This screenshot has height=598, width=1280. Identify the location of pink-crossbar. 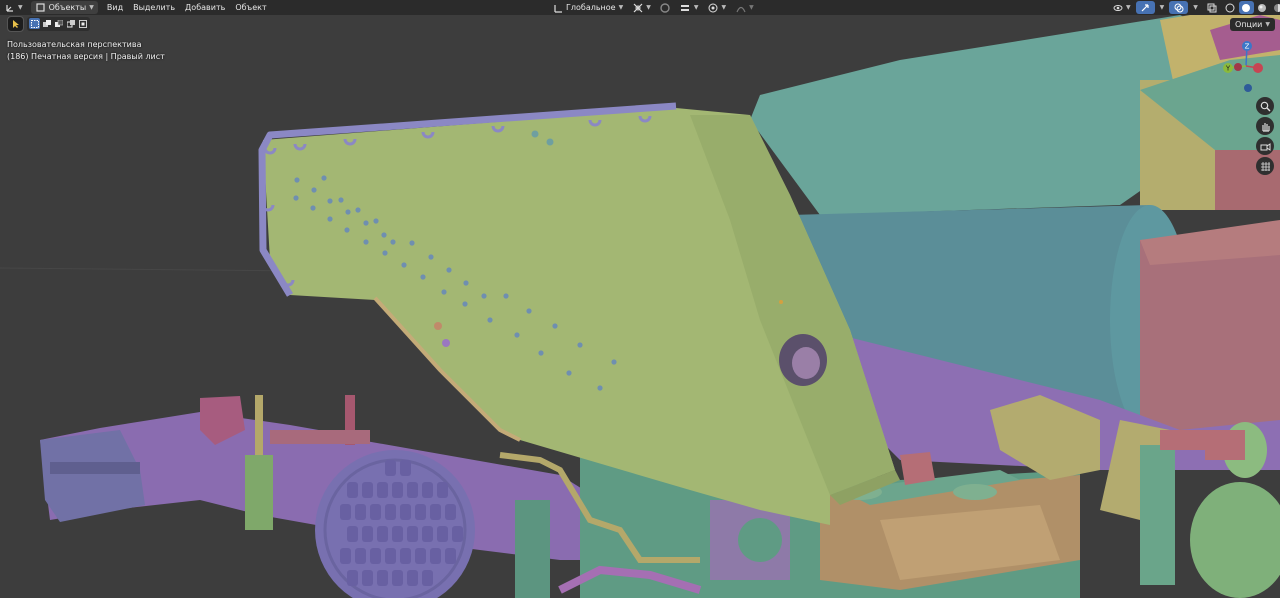
(320, 437).